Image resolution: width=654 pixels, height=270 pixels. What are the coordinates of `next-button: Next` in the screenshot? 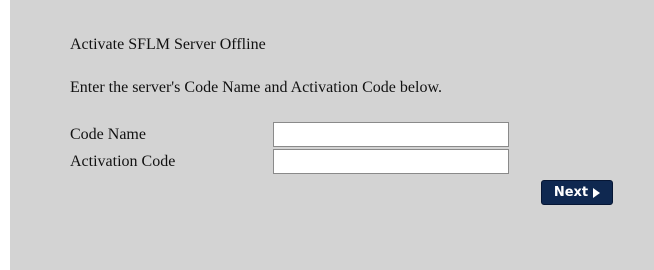 It's located at (577, 192).